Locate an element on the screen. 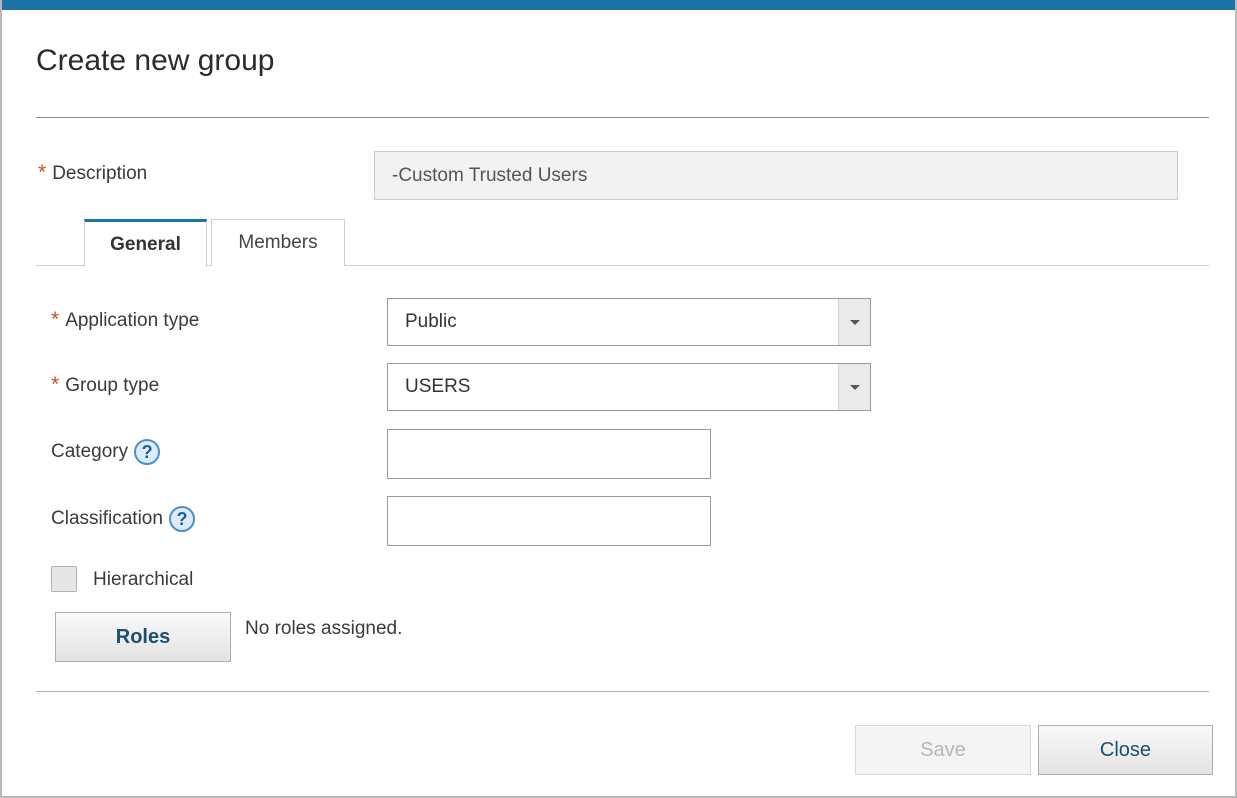 Image resolution: width=1237 pixels, height=798 pixels. save-button: Save is located at coordinates (943, 750).